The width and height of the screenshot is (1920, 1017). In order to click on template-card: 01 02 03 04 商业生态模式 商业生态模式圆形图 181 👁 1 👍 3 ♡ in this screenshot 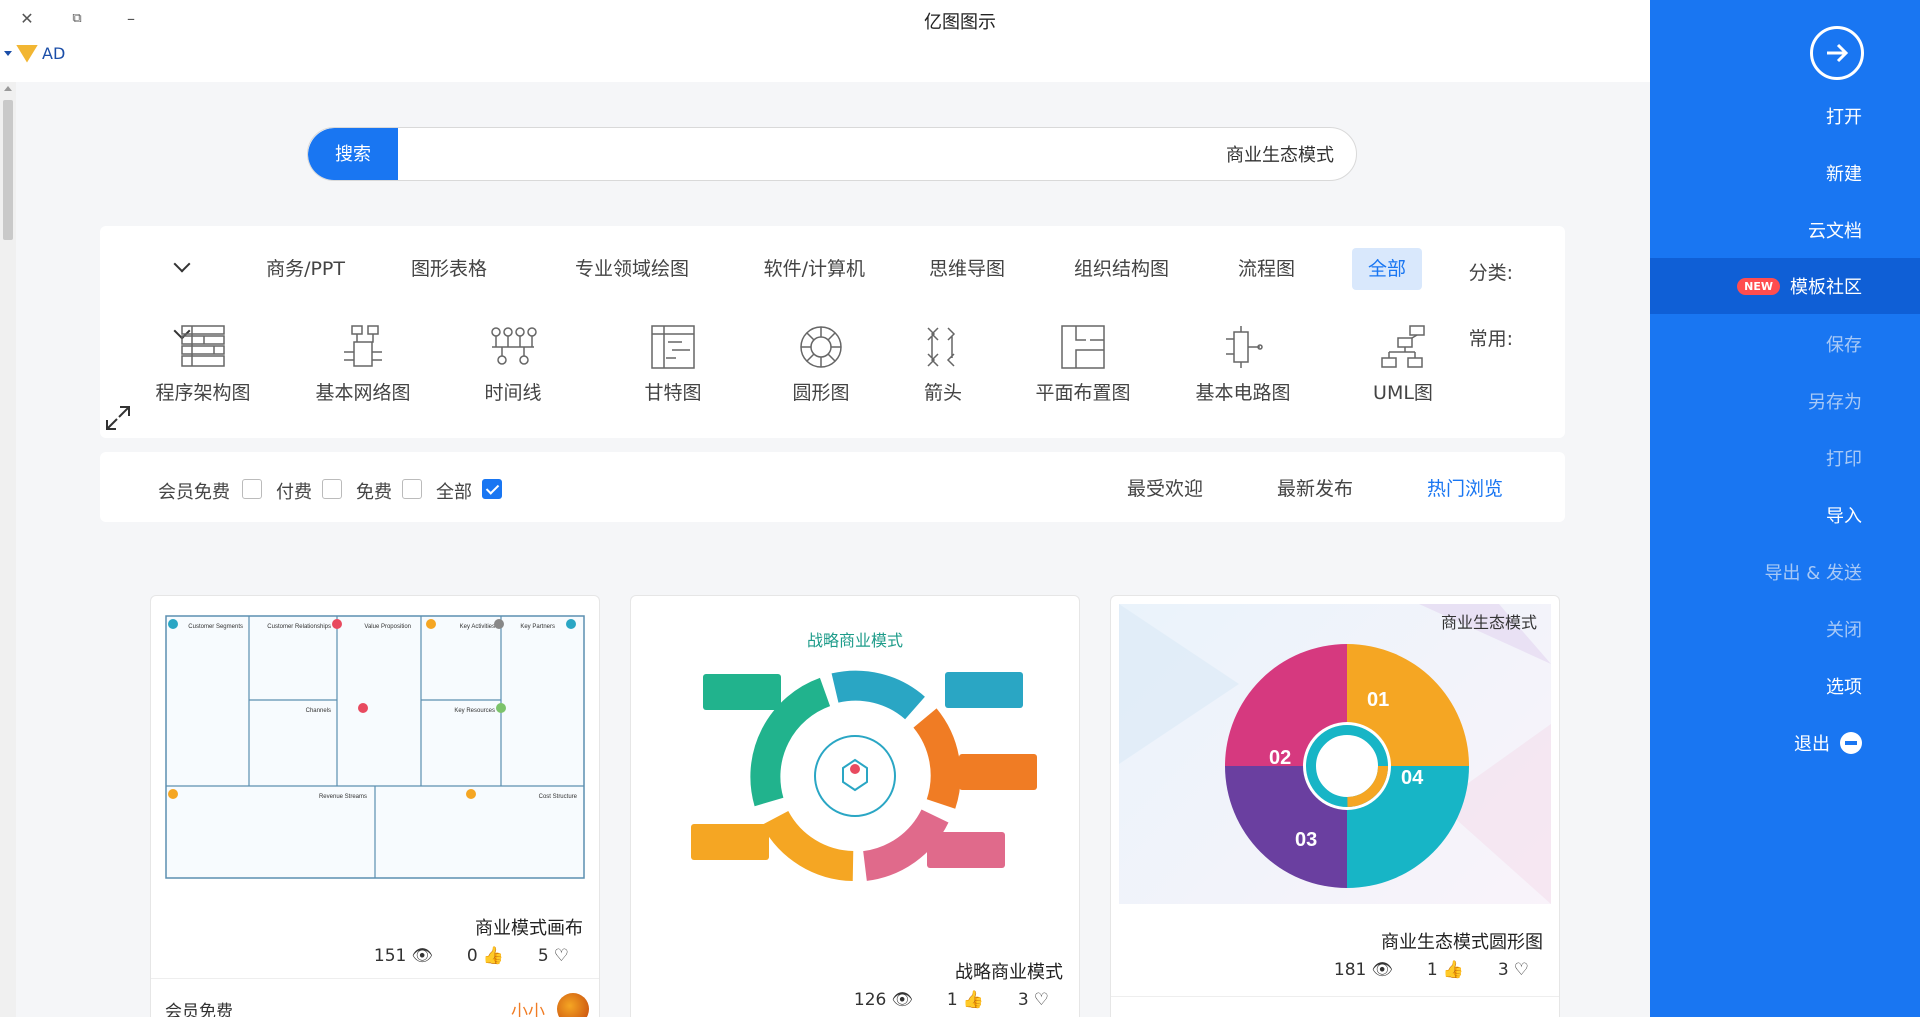, I will do `click(1335, 806)`.